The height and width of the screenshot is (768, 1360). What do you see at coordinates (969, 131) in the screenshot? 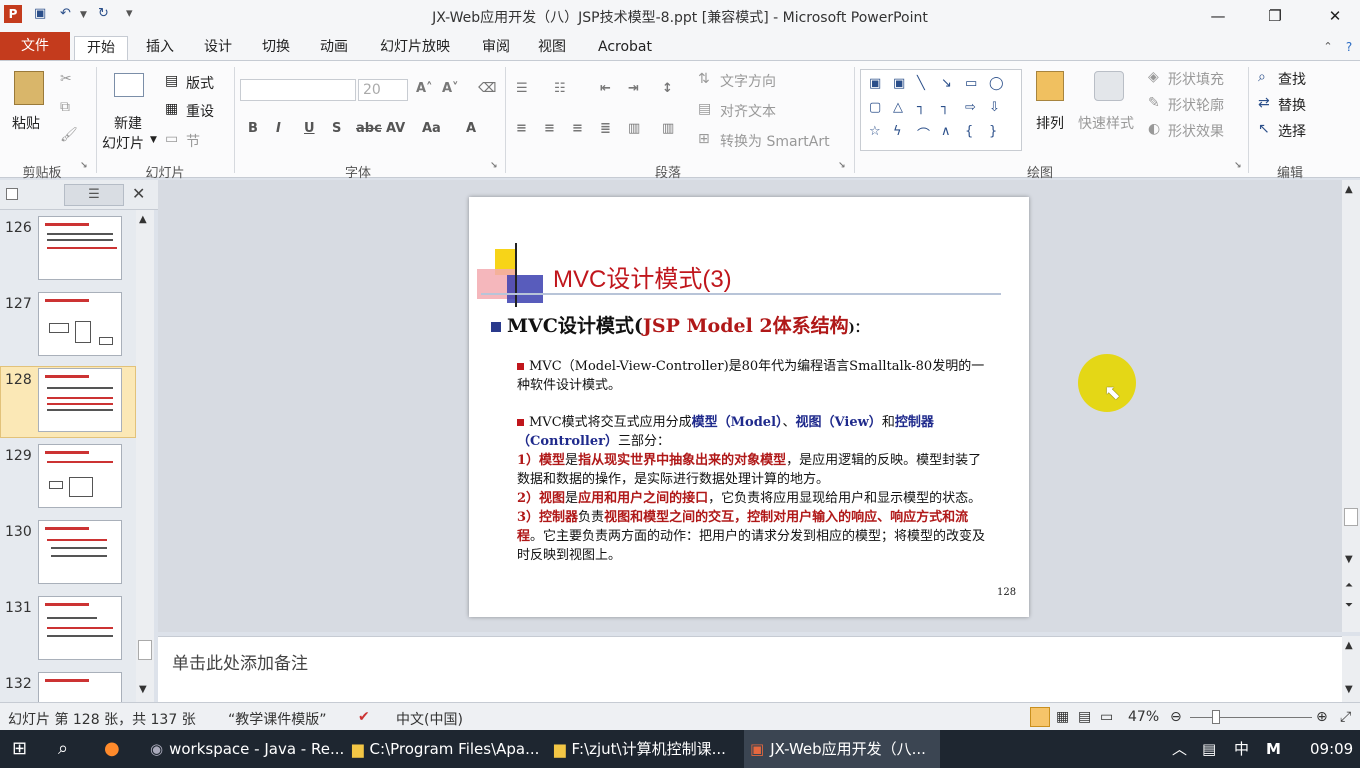
I see `left-brace-shape-icon: {` at bounding box center [969, 131].